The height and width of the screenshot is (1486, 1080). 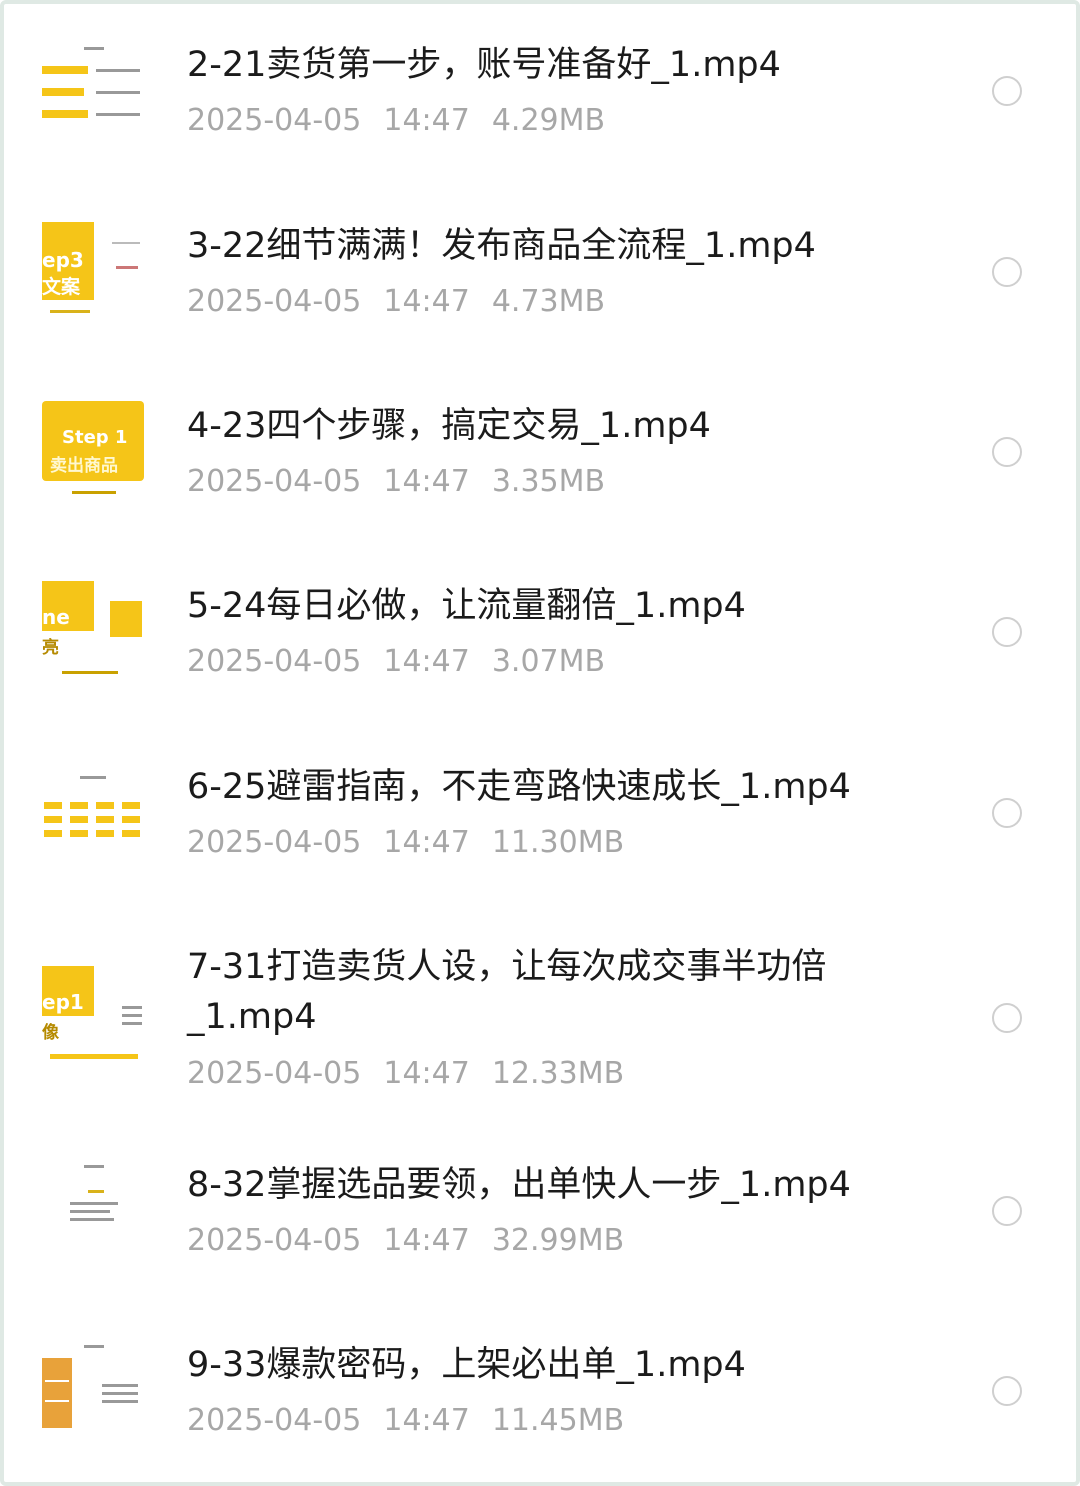 What do you see at coordinates (93, 632) in the screenshot?
I see `slide-thumbnail-daily-icon: ne 亮` at bounding box center [93, 632].